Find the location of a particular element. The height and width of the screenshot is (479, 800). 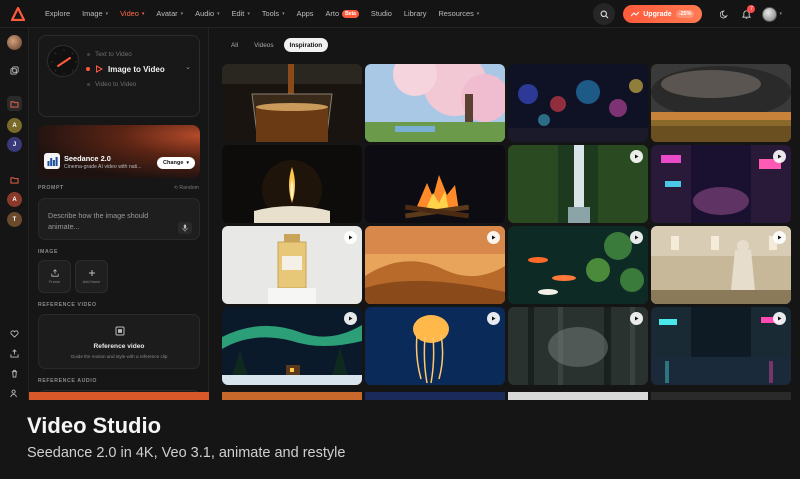

notification-badge: 7 is located at coordinates (751, 9).